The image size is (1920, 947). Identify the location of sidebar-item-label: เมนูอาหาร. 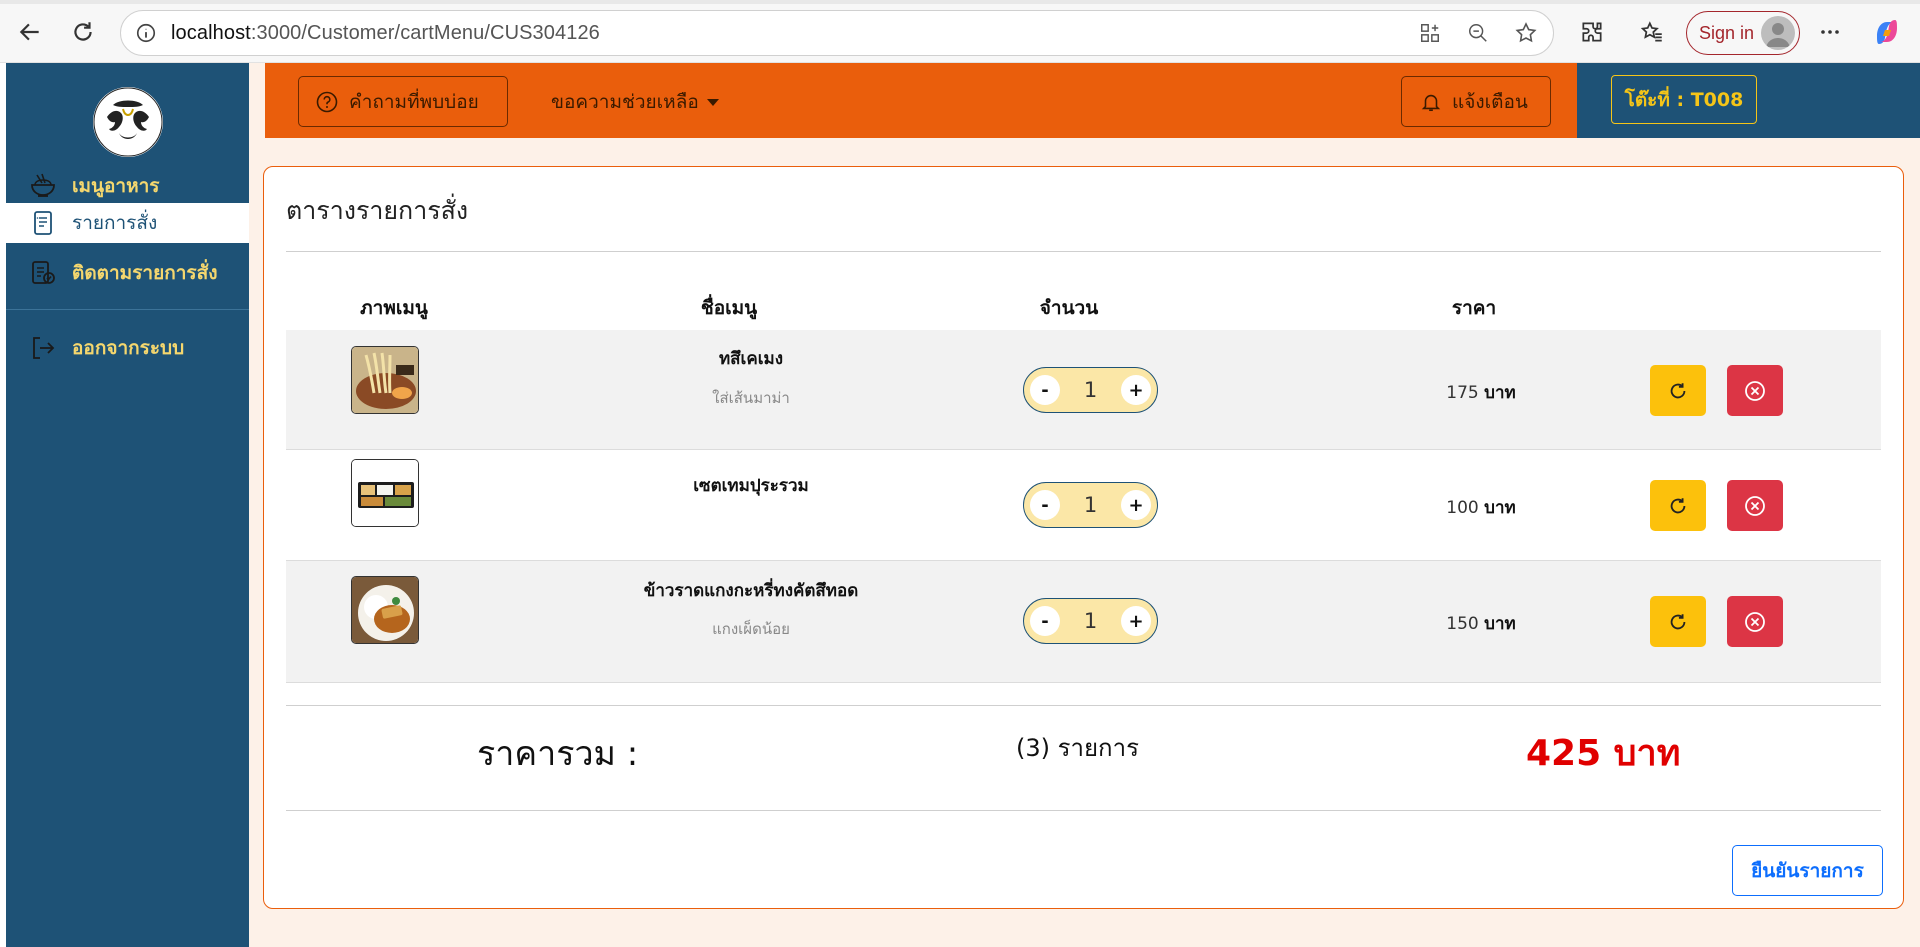
(116, 186).